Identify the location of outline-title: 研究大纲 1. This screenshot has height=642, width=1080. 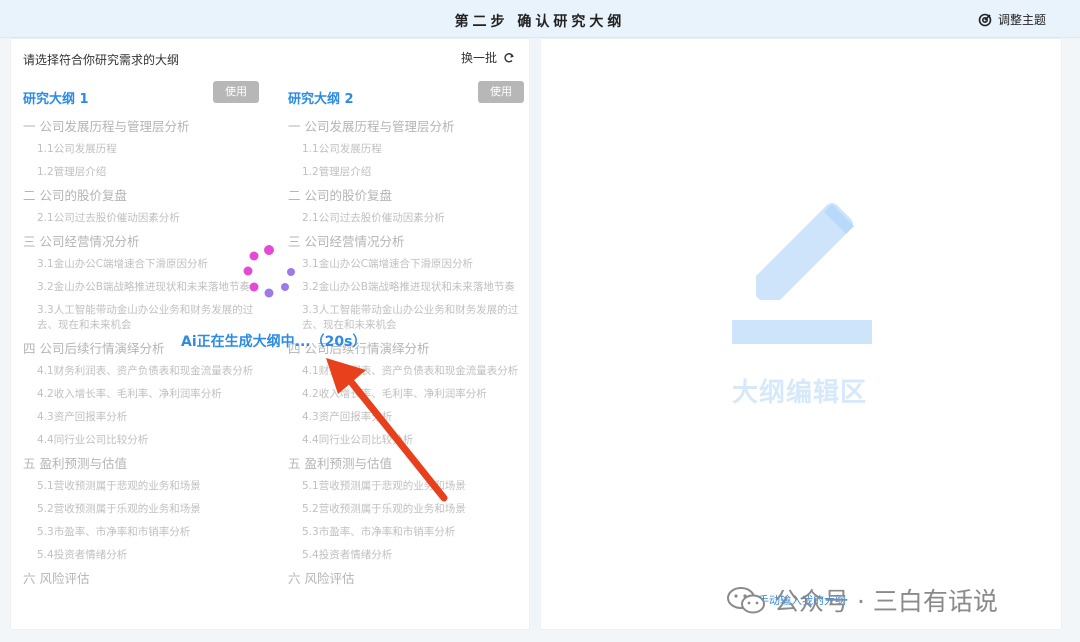
(56, 99).